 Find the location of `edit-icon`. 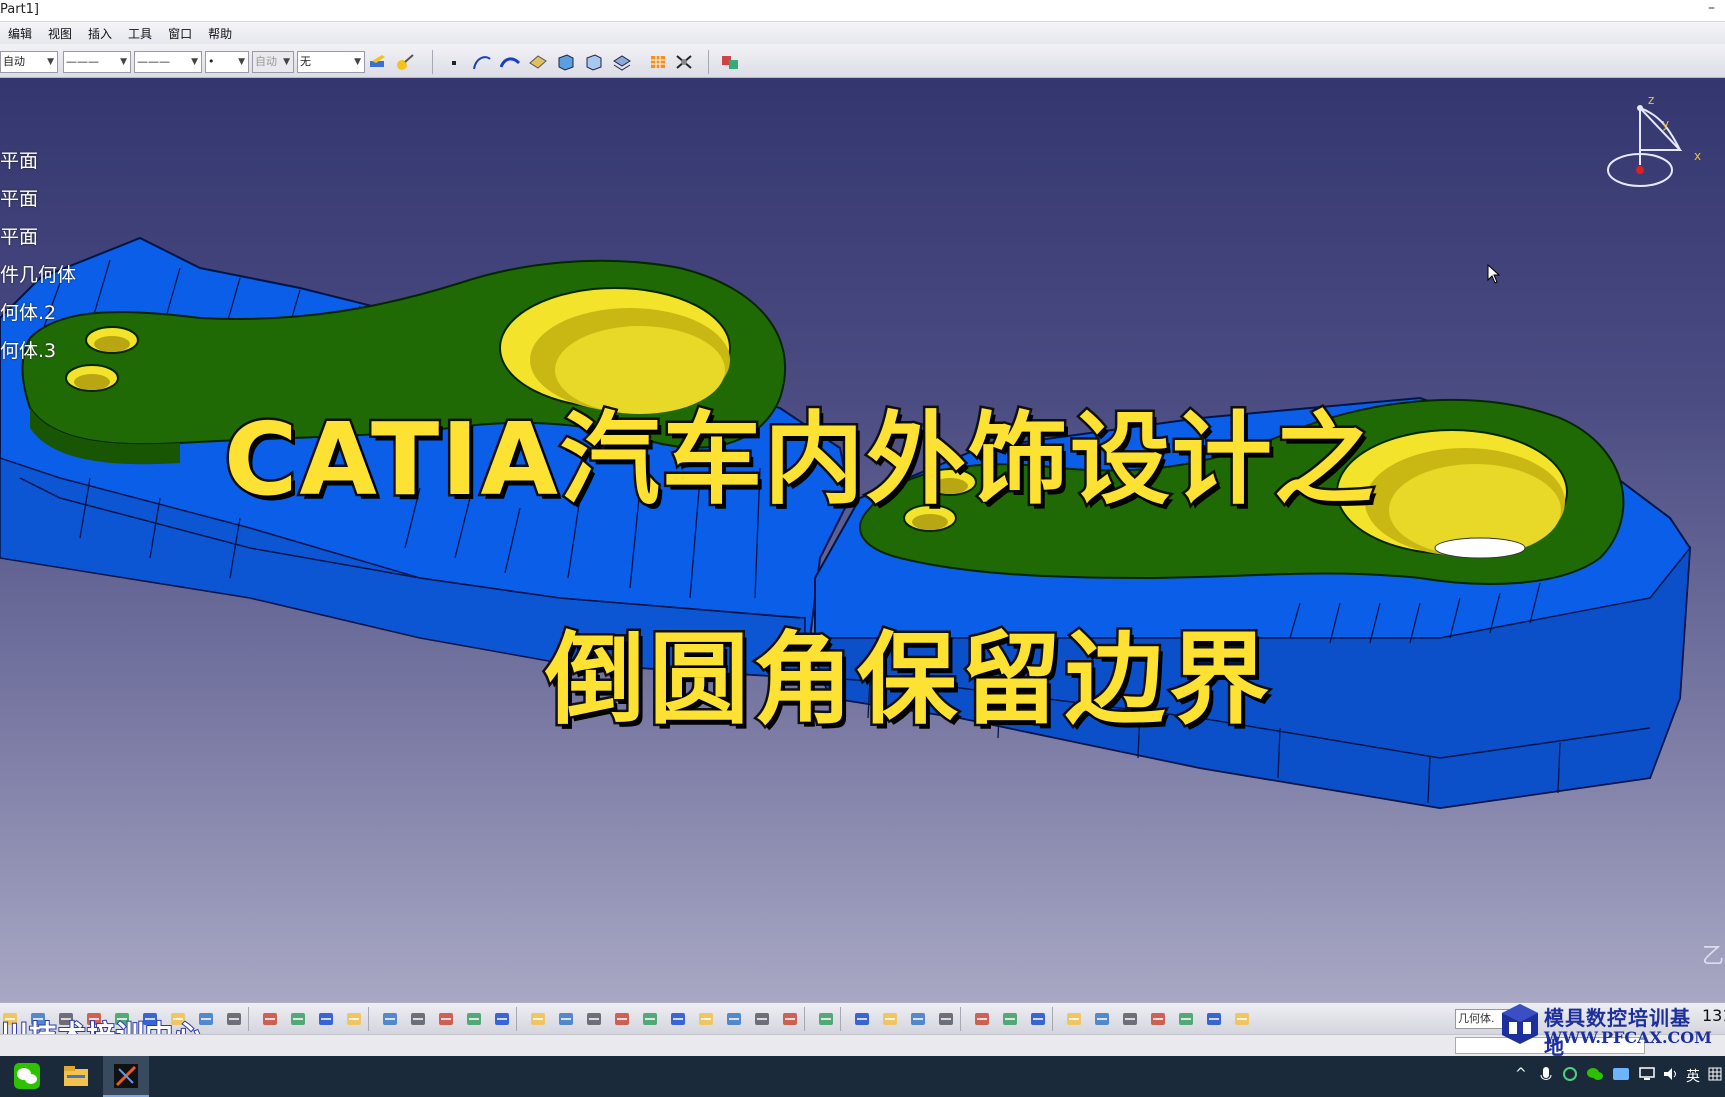

edit-icon is located at coordinates (918, 1019).